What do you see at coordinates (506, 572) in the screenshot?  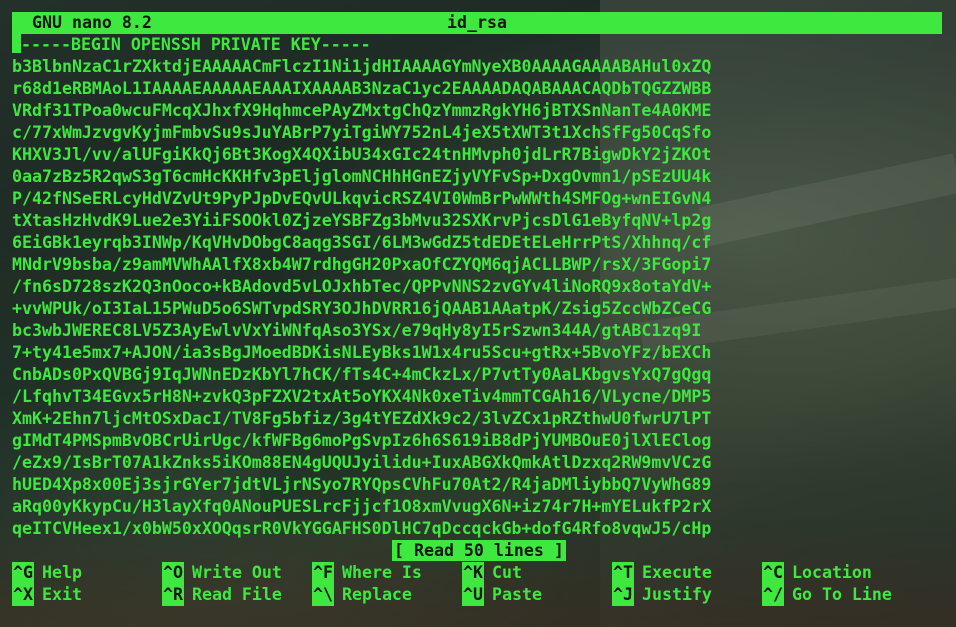 I see `shortcut-label: Cut` at bounding box center [506, 572].